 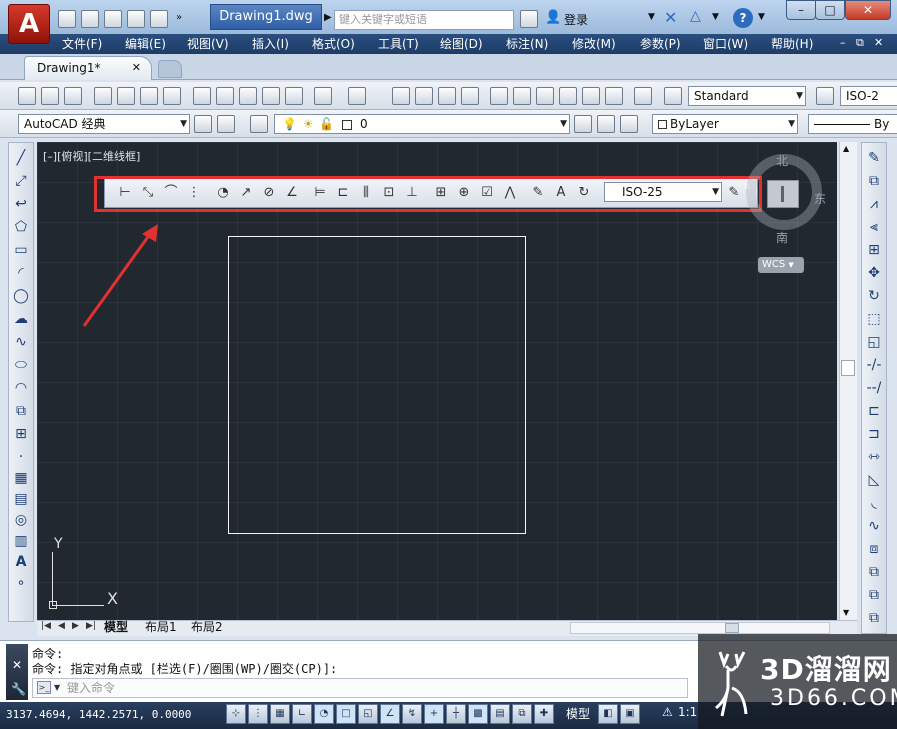 I want to click on menu-window: 窗口(W), so click(x=725, y=44).